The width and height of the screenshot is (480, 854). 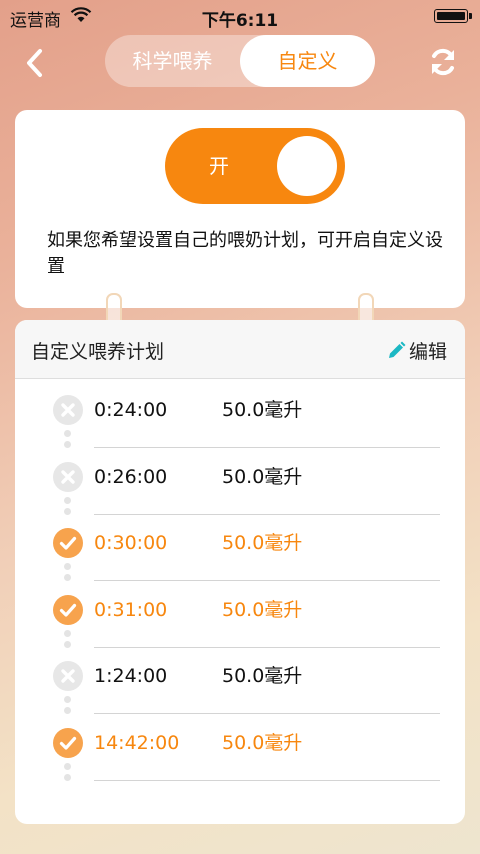 I want to click on chevron-left-icon, so click(x=34, y=63).